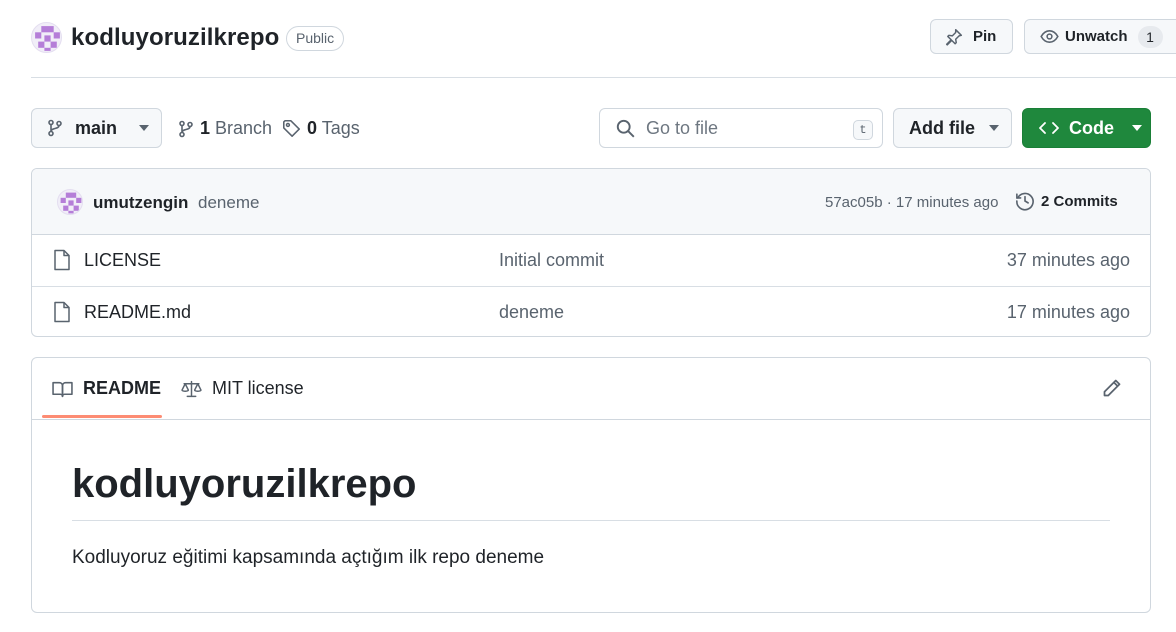 The image size is (1176, 632). Describe the element at coordinates (122, 260) in the screenshot. I see `file-name: LICENSE` at that location.